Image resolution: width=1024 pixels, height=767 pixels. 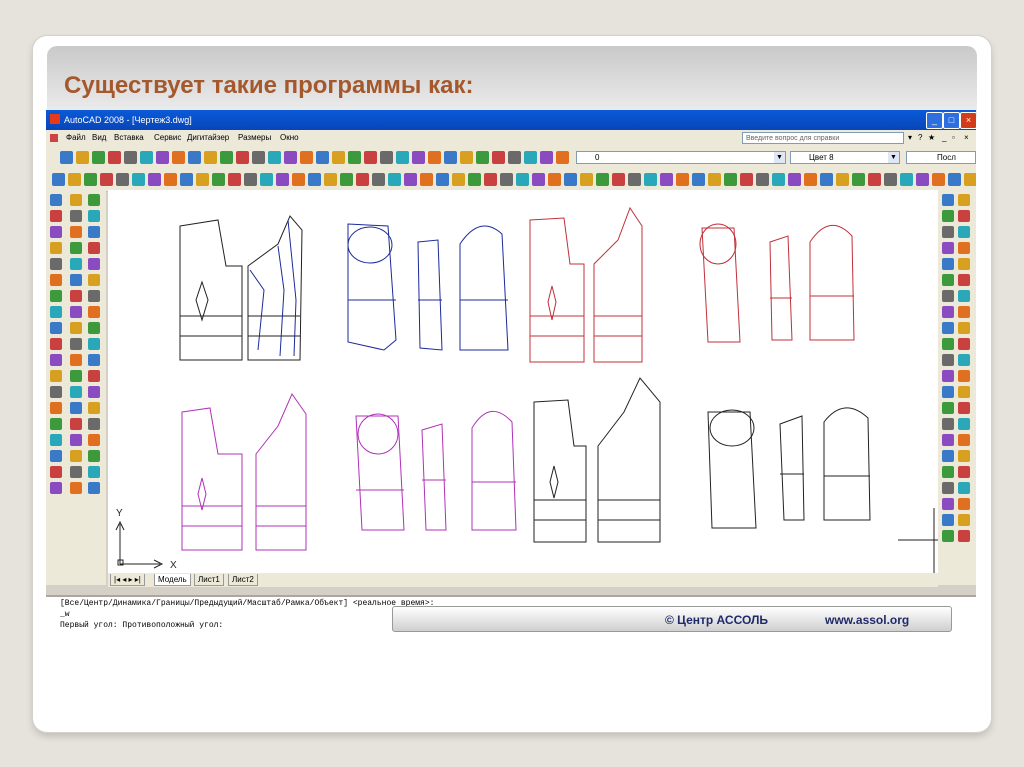 What do you see at coordinates (953, 137) in the screenshot?
I see `doc-restore-button: ▫` at bounding box center [953, 137].